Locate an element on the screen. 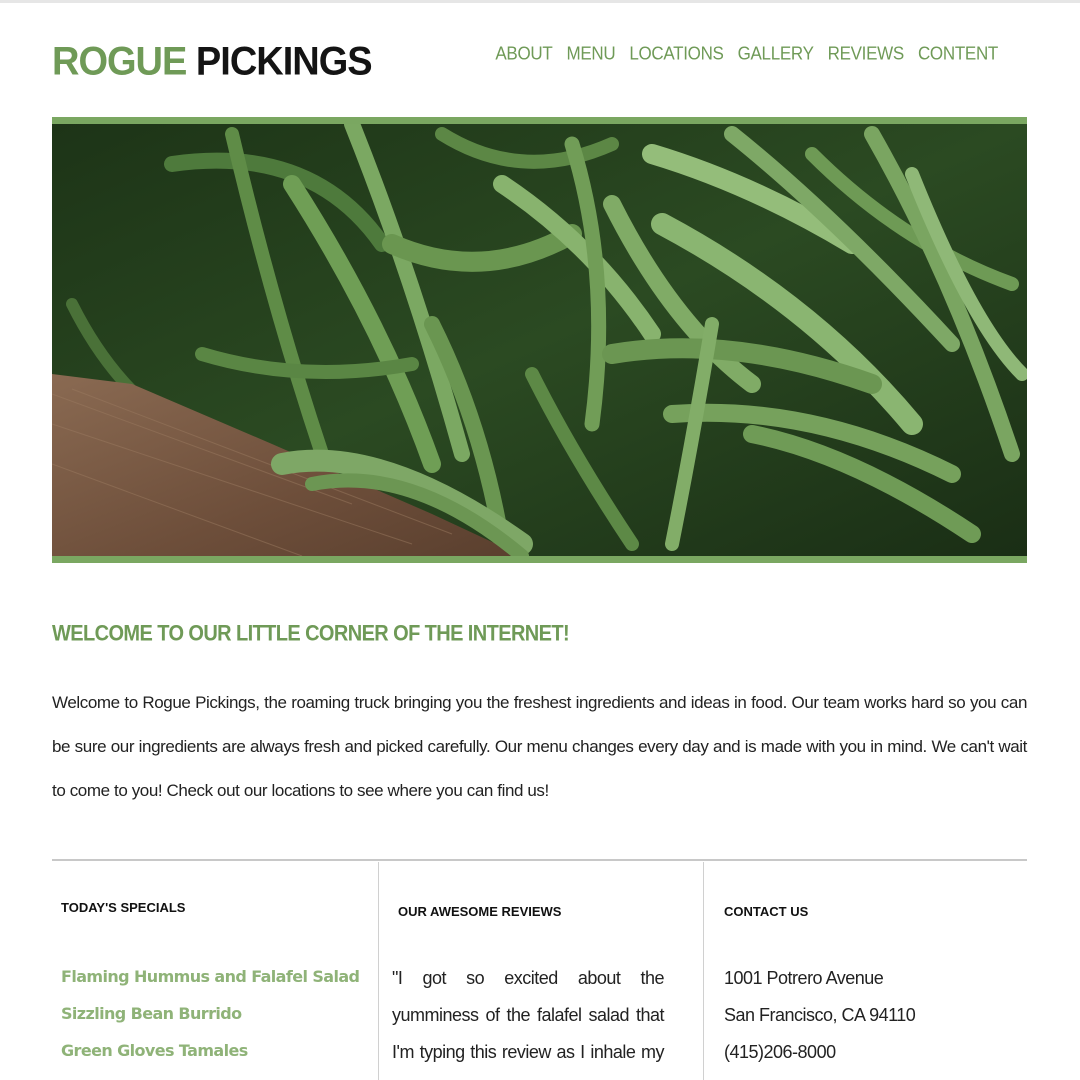  logo-rogue: ROGUE is located at coordinates (119, 62).